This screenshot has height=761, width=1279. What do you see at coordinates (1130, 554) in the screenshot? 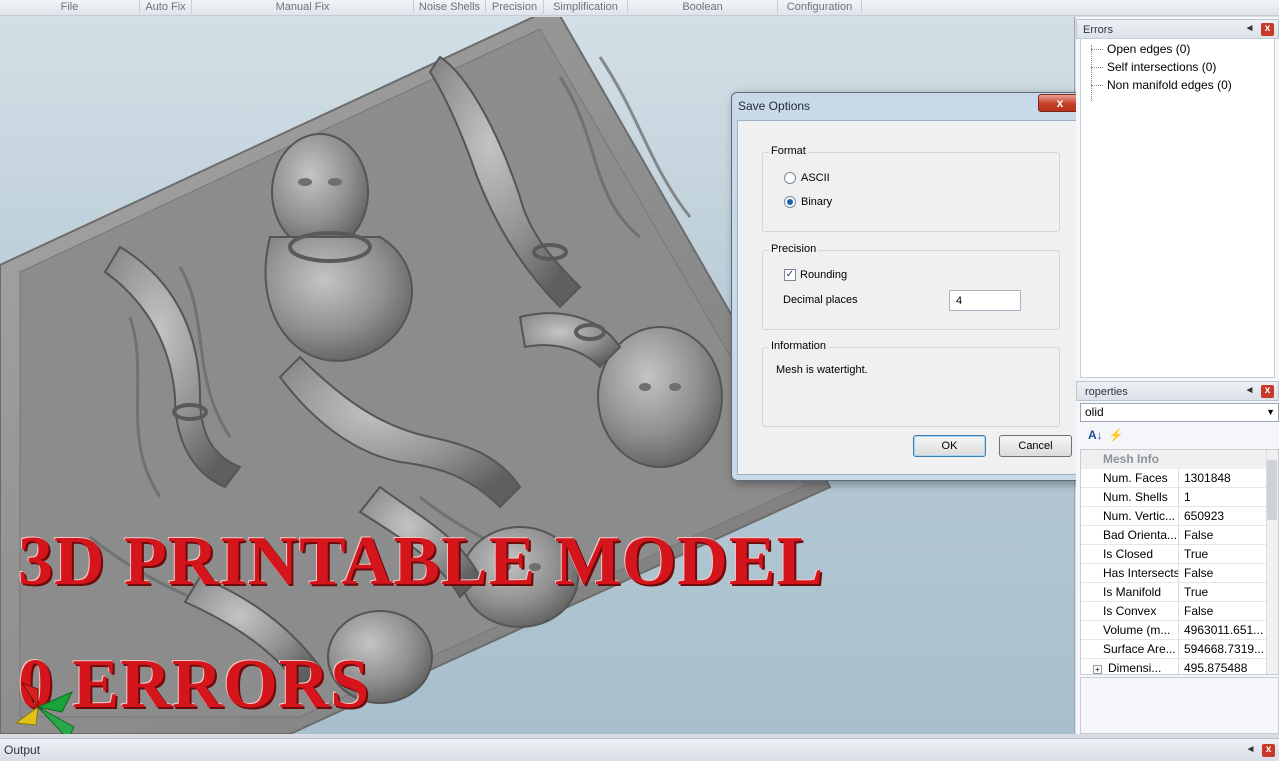
I see `property-name: Is Closed` at bounding box center [1130, 554].